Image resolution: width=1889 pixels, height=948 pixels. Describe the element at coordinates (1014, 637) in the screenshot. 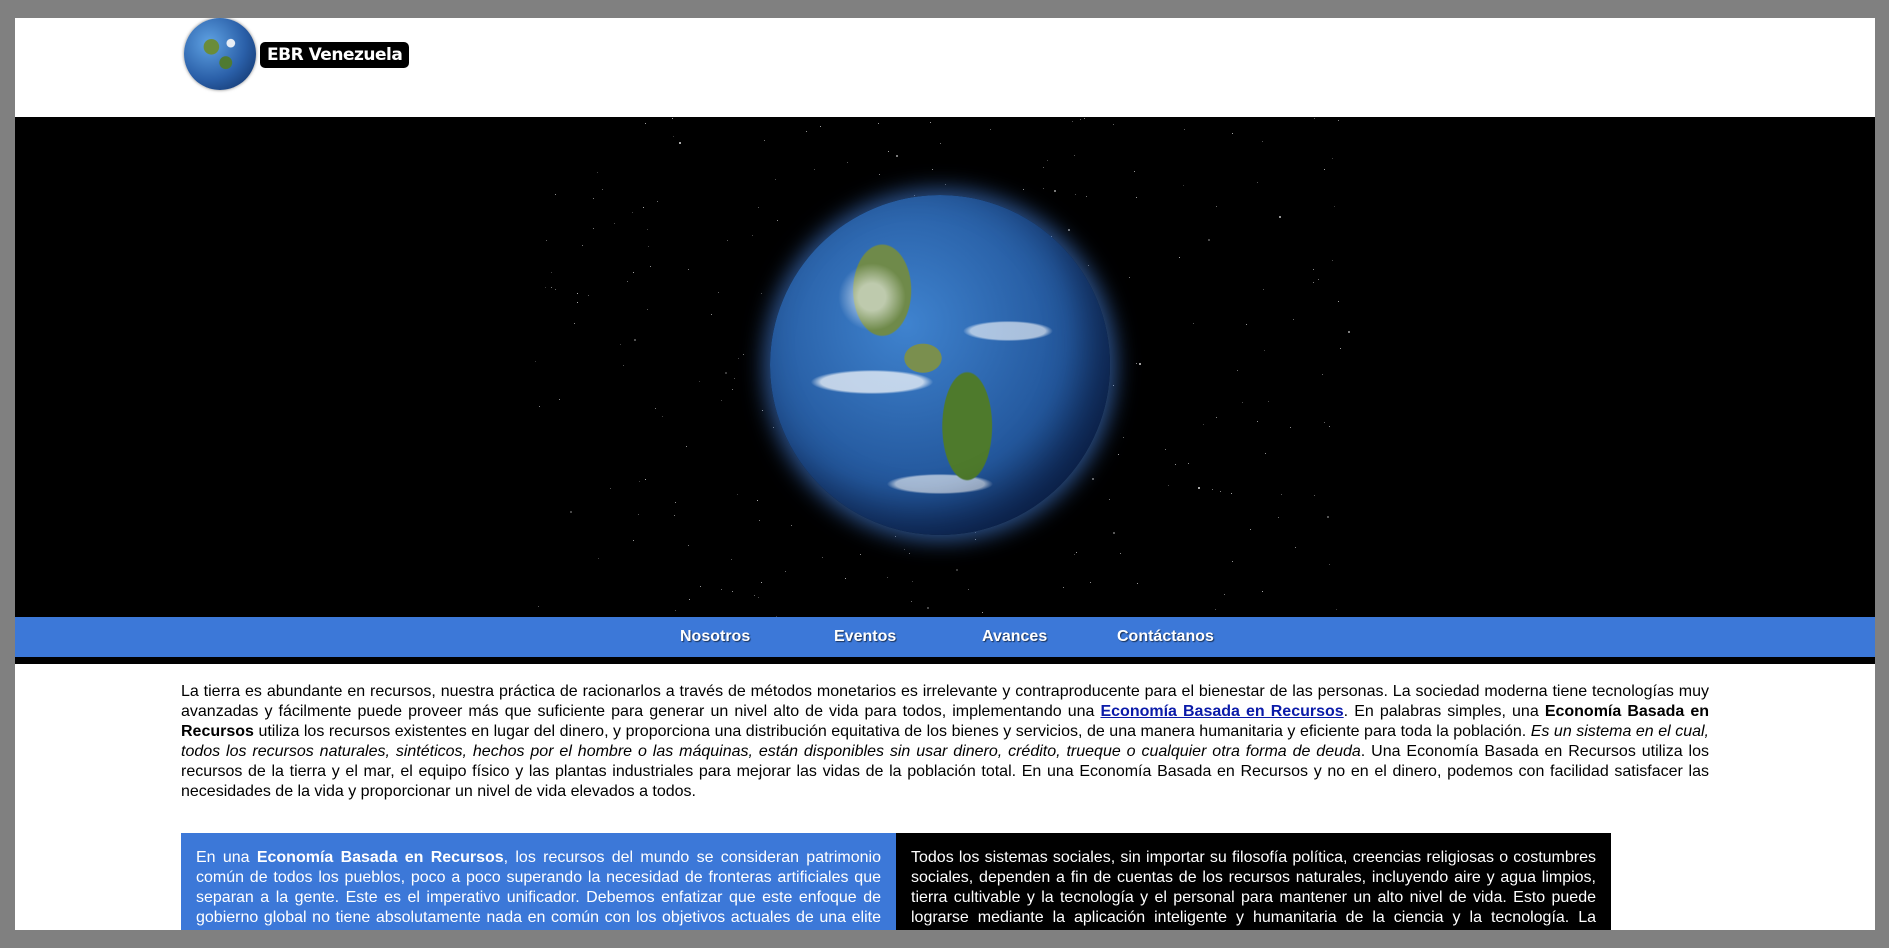

I see `nav-avances: Avances` at that location.